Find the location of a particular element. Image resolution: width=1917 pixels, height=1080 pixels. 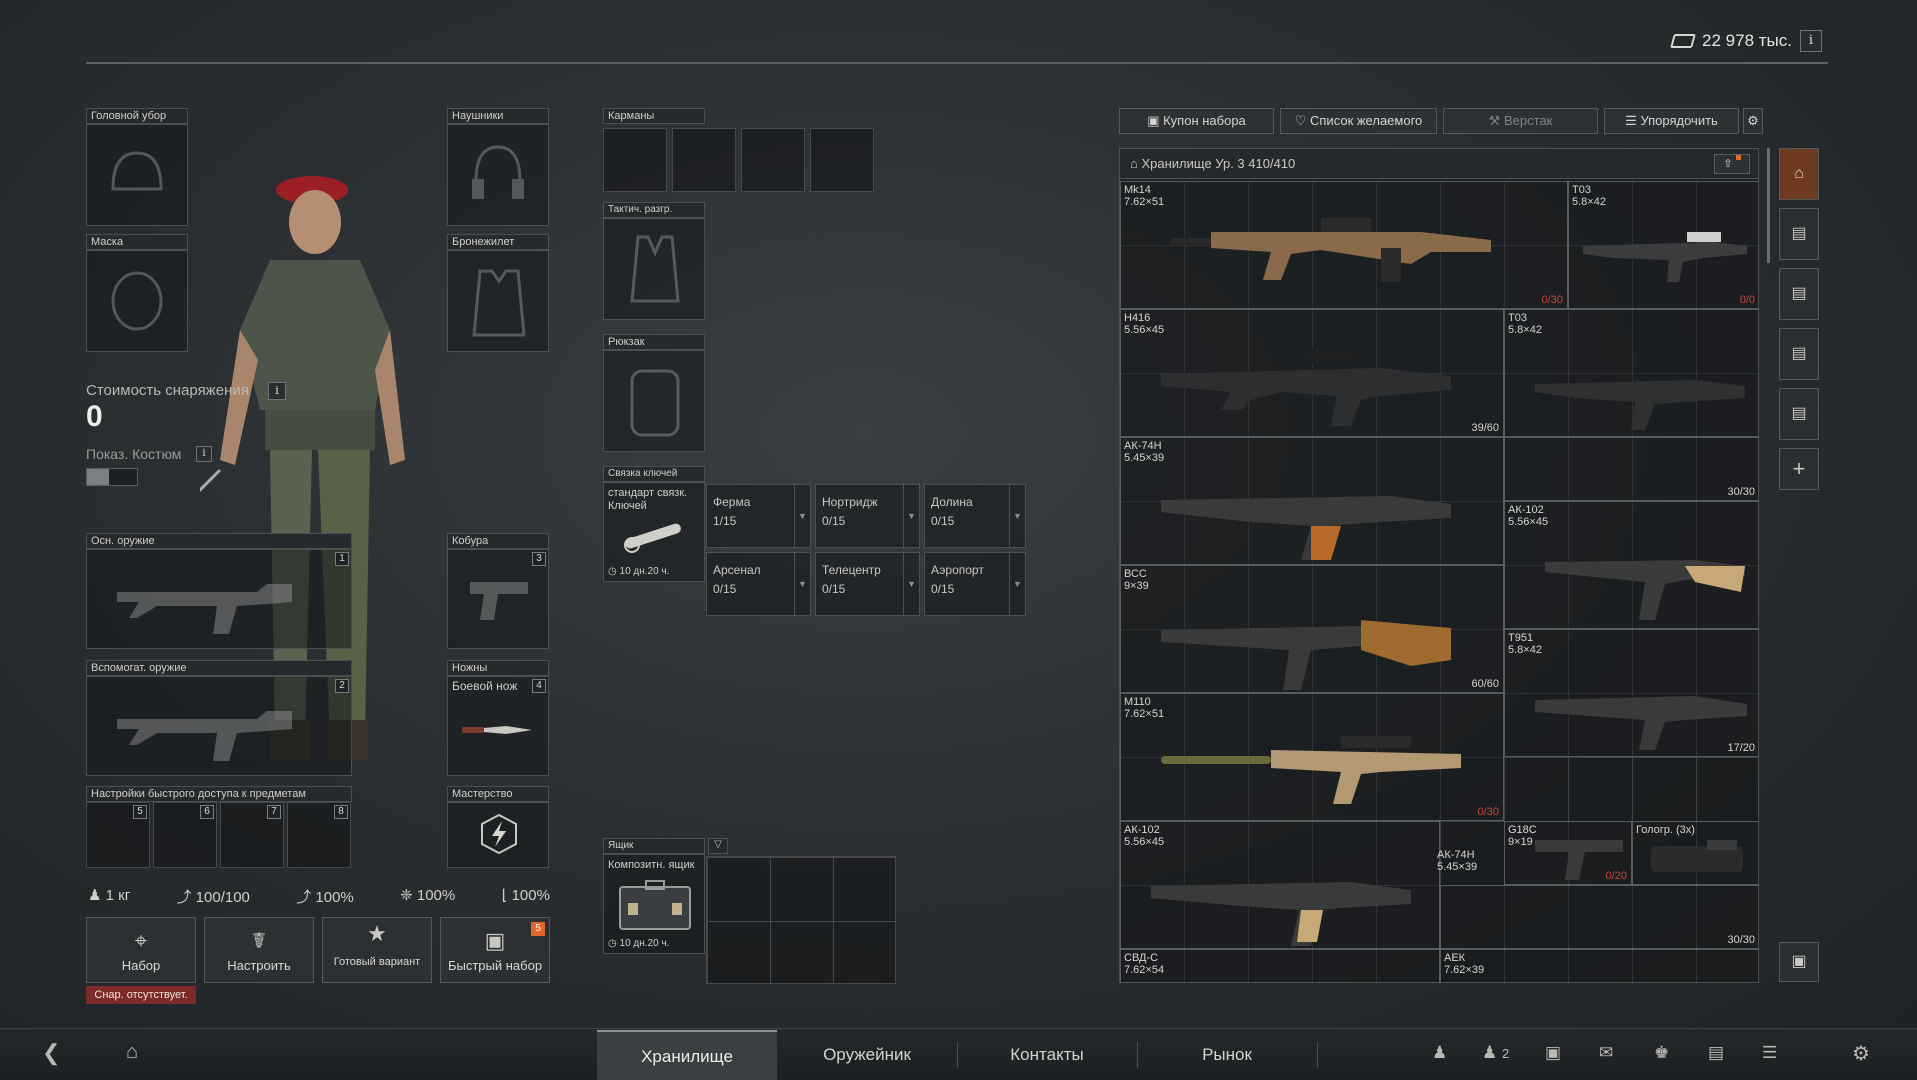

sort-label: Упорядочить is located at coordinates (1679, 120).